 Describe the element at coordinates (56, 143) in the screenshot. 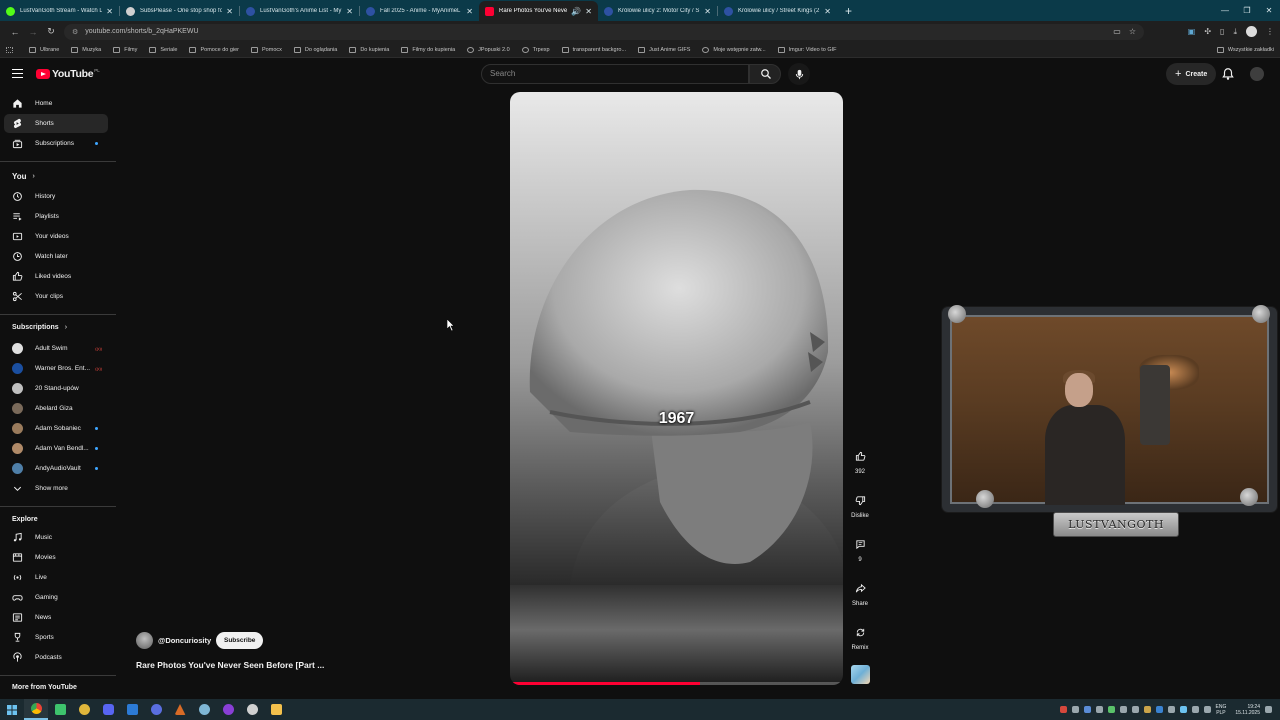

I see `sidebar-item-subscriptions: Subscriptions` at that location.